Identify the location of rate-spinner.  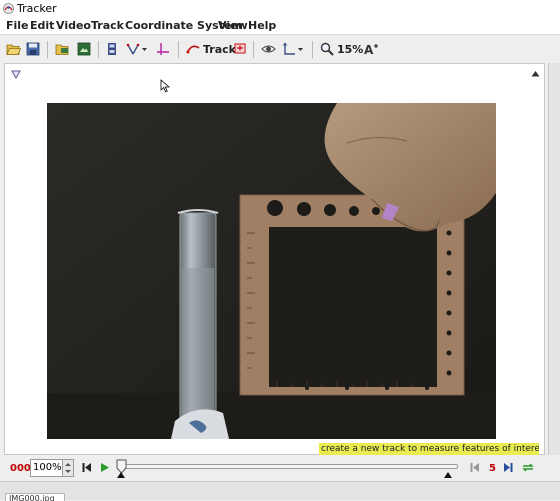
(68, 468).